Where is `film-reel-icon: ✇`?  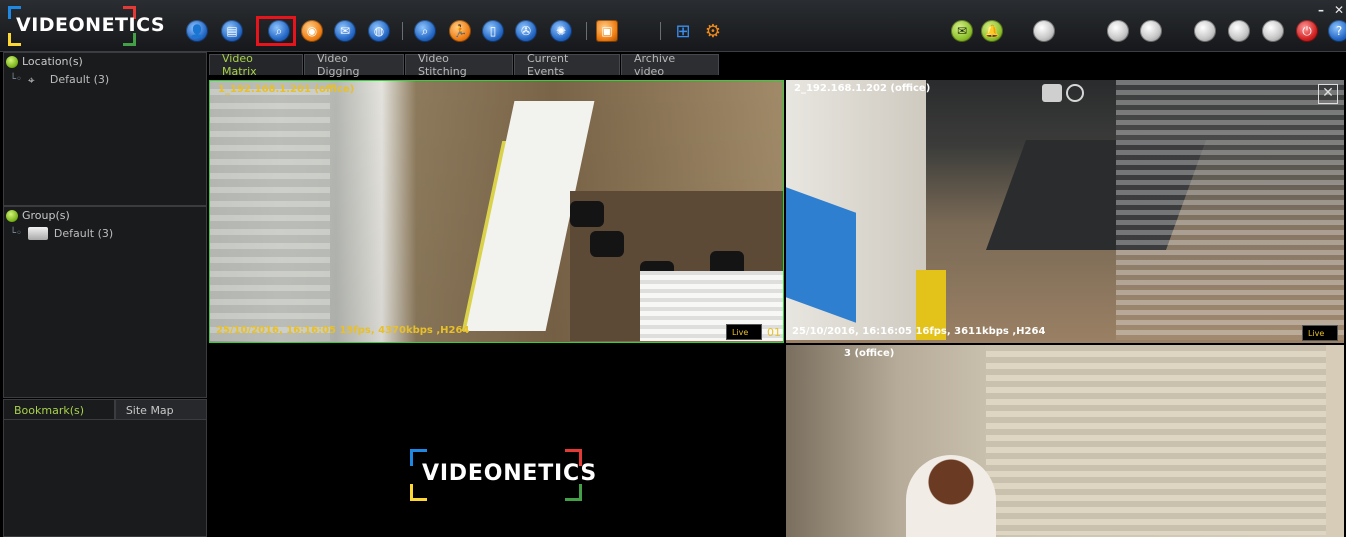
film-reel-icon: ✇ is located at coordinates (526, 31).